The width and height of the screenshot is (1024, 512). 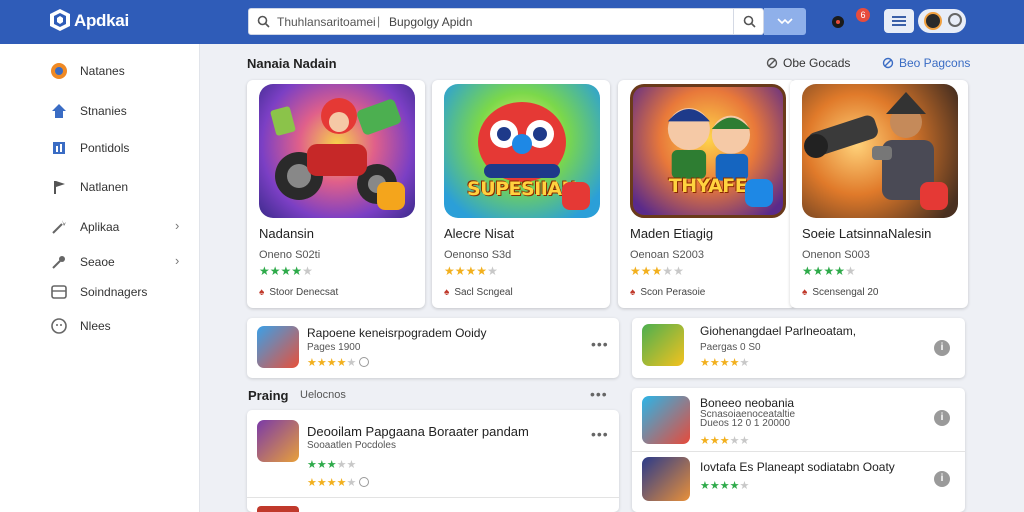 What do you see at coordinates (935, 63) in the screenshot?
I see `link-label: Beo Pagcons` at bounding box center [935, 63].